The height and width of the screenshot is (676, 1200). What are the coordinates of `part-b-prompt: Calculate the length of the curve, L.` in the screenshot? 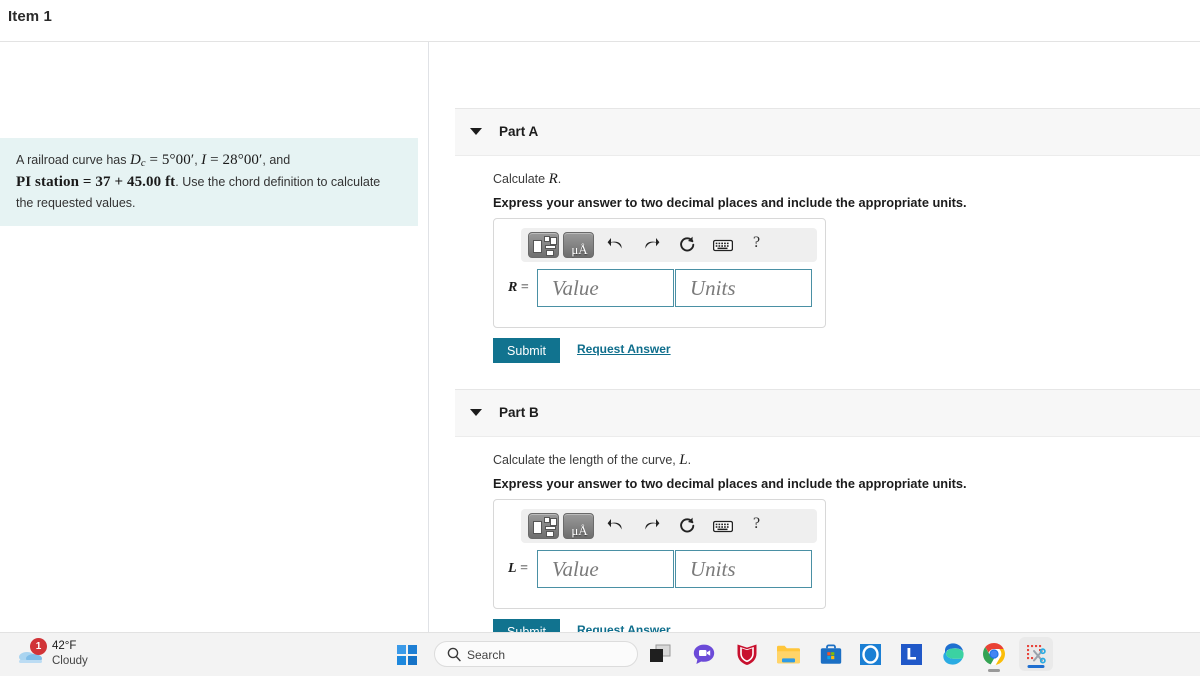 It's located at (592, 460).